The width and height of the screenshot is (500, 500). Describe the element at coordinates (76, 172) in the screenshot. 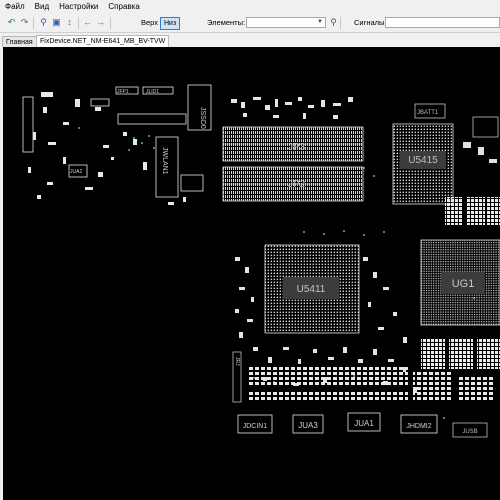

I see `label-jua2: JUA2` at that location.